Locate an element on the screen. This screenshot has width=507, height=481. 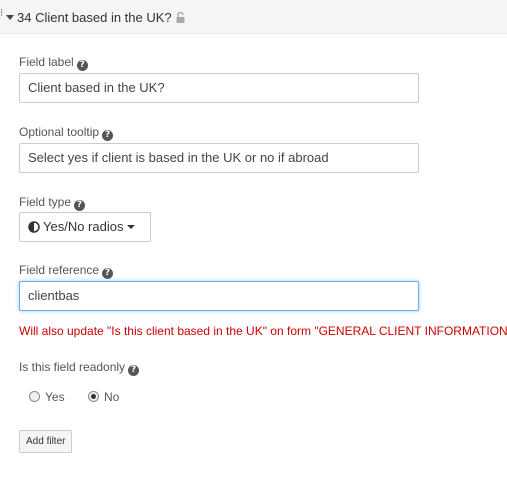
field-type-label-text: Field type is located at coordinates (45, 202).